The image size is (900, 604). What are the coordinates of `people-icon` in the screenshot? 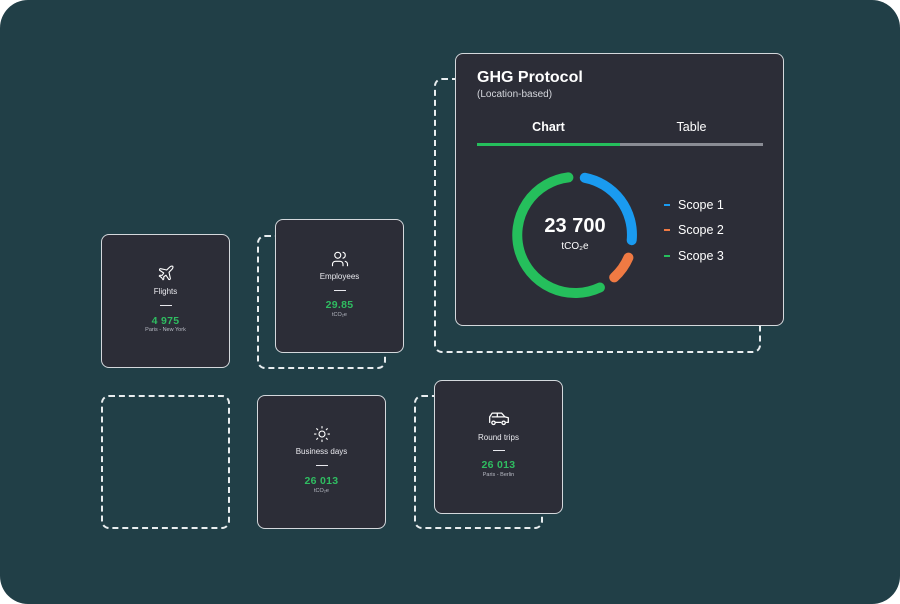 It's located at (339, 259).